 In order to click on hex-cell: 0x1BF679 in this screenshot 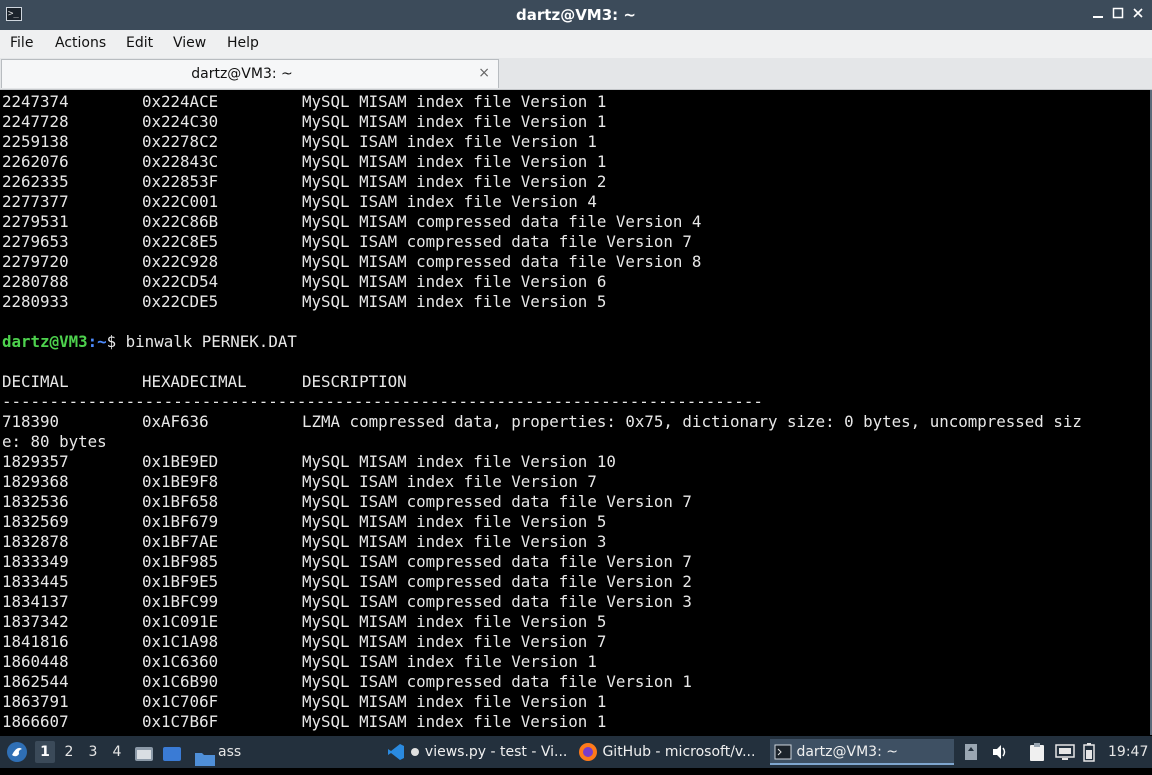, I will do `click(180, 521)`.